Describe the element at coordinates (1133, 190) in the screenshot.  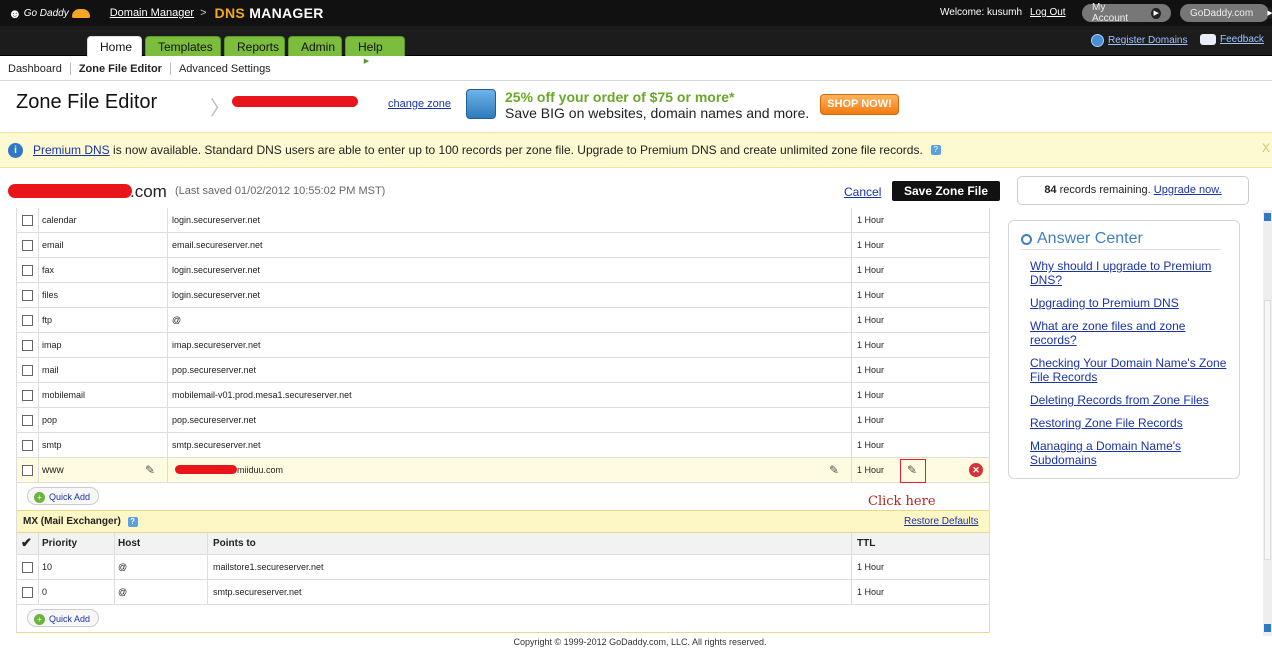
I see `records-remaining-box: 84 records remaining. Upgrade now.` at that location.